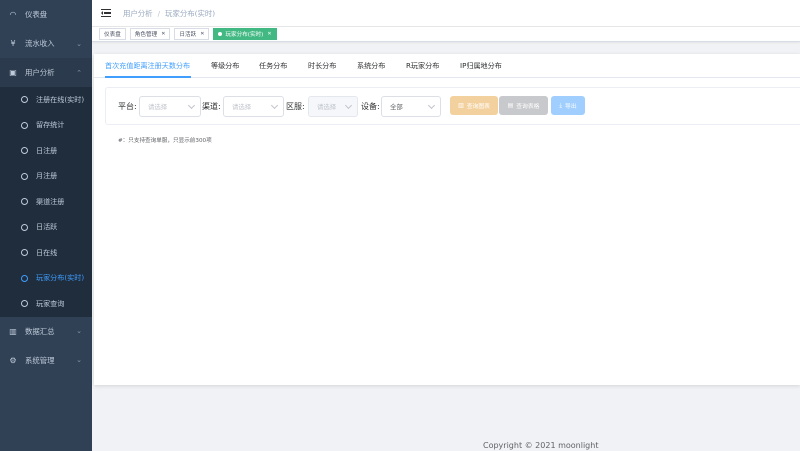  What do you see at coordinates (146, 35) in the screenshot?
I see `tag-label: 角色管理` at bounding box center [146, 35].